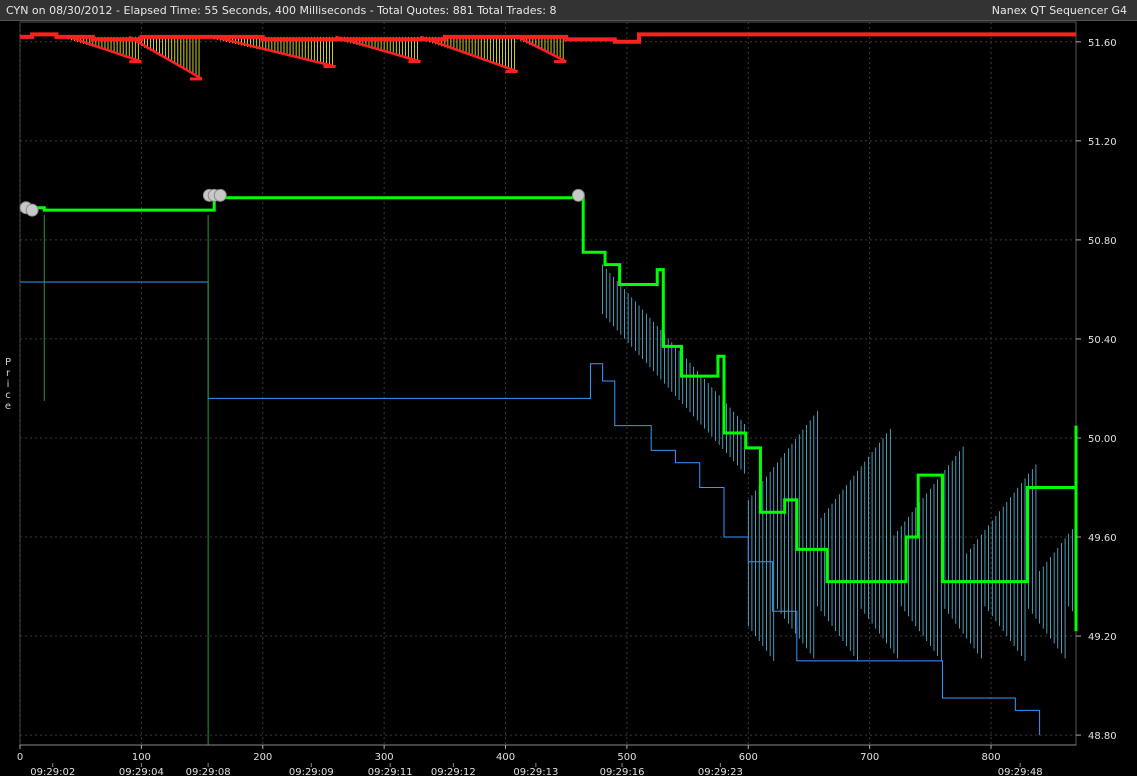 This screenshot has width=1137, height=776. I want to click on time-label: 09:29:12, so click(453, 771).